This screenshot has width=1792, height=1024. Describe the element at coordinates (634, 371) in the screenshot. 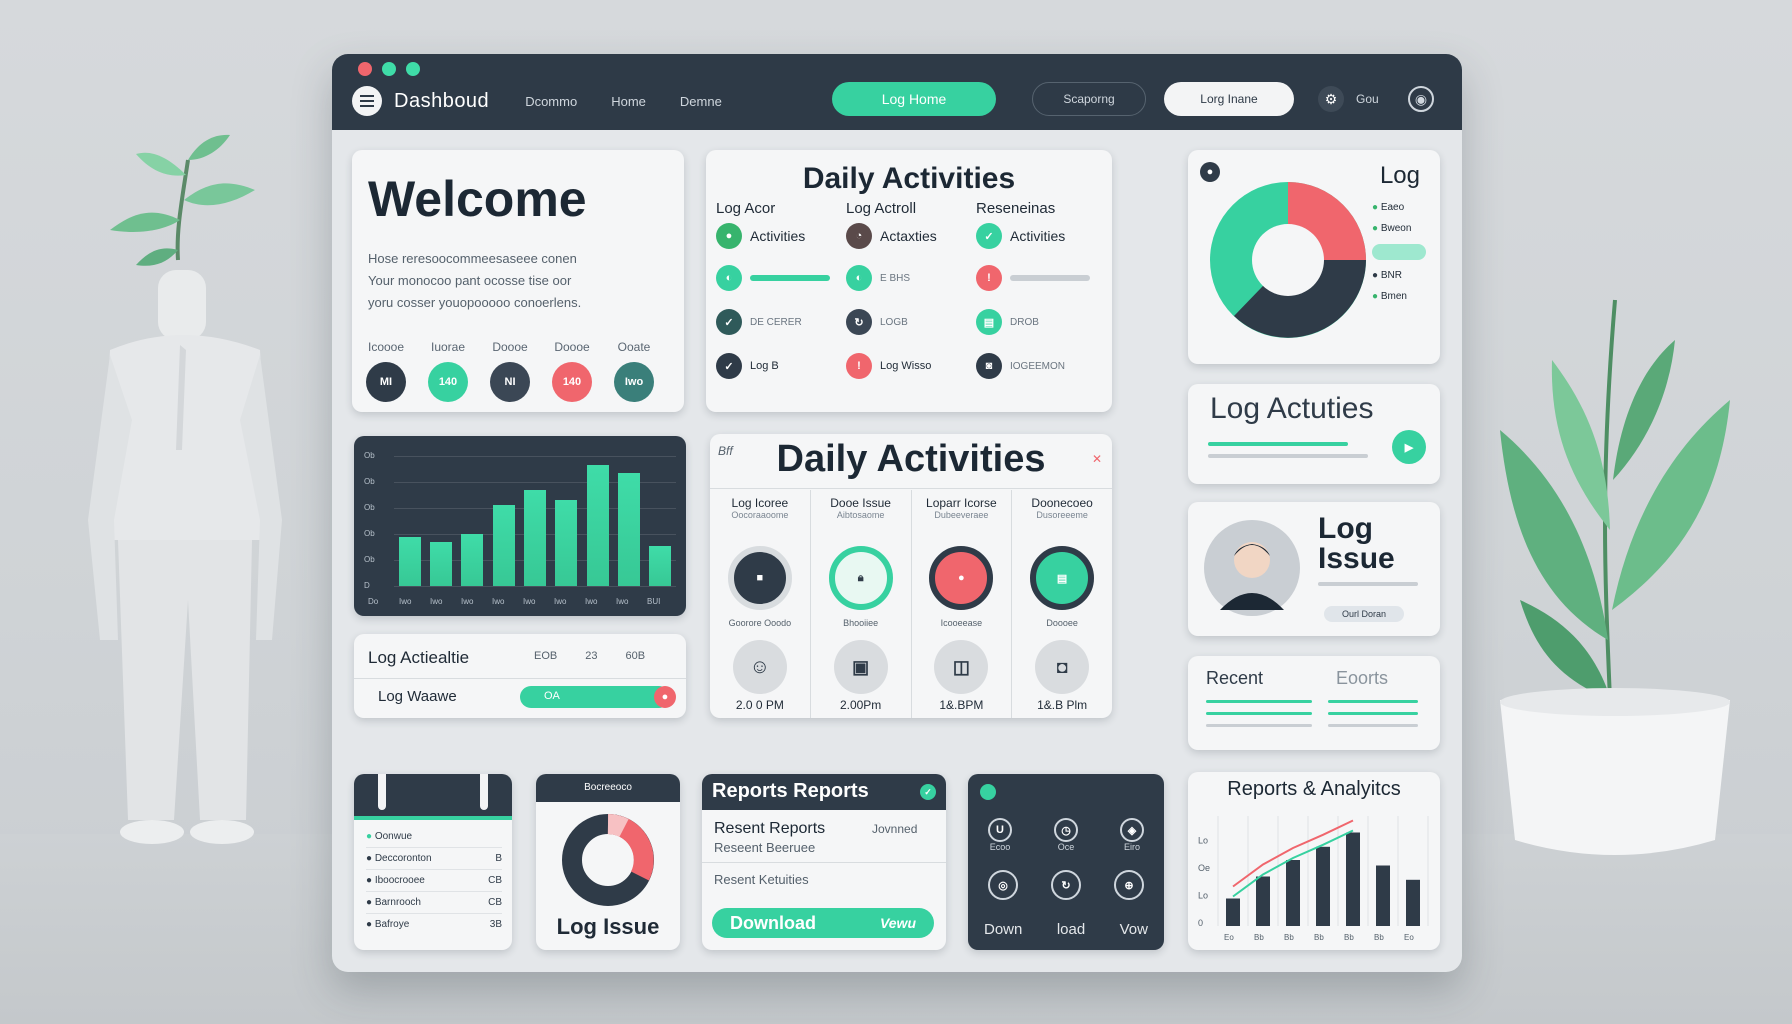

I see `stat-item: Ooate Iwo` at that location.